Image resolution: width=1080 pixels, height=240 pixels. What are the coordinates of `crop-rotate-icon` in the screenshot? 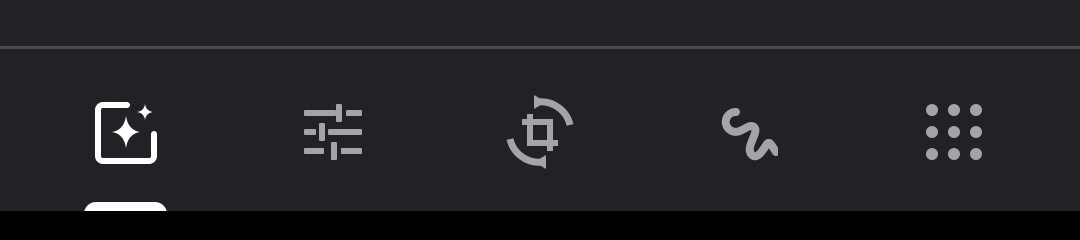 It's located at (540, 132).